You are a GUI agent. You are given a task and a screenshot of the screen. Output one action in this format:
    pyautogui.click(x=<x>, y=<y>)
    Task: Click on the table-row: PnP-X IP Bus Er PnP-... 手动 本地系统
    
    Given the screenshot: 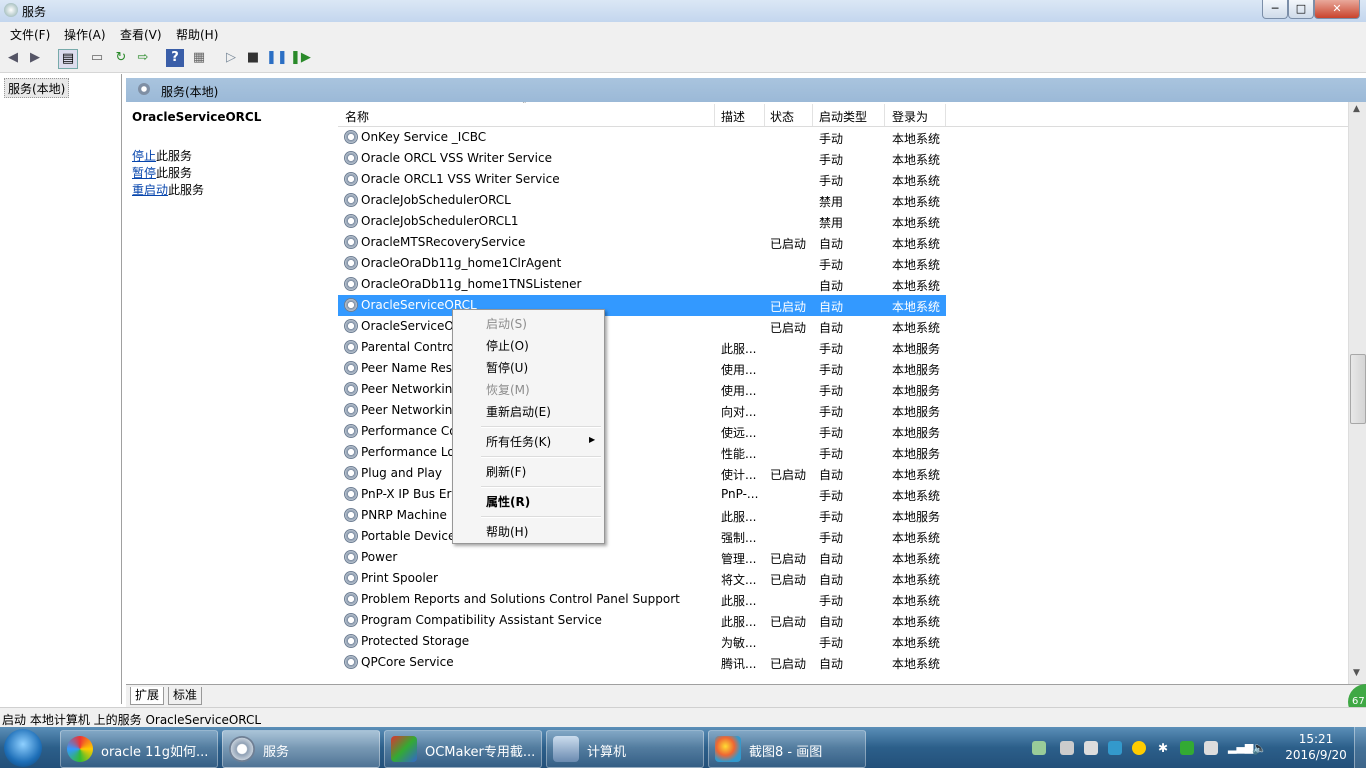 What is the action you would take?
    pyautogui.click(x=642, y=494)
    